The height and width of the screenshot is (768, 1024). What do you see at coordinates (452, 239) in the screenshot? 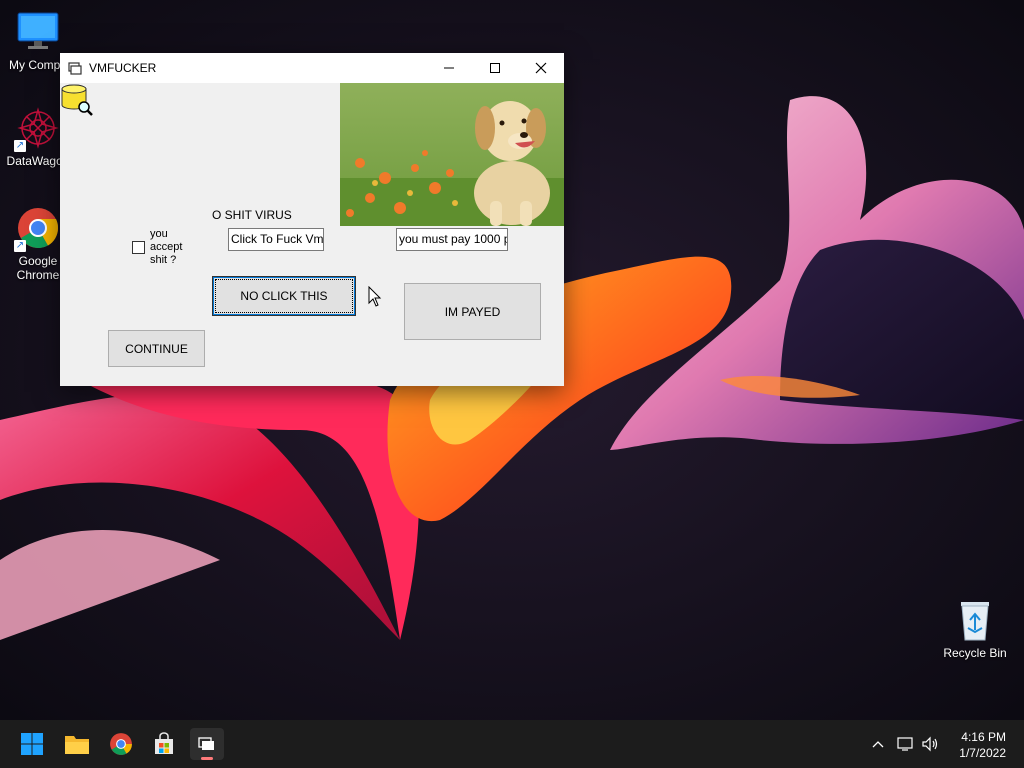
I see `payment-text-field: you must pay 1000 pln` at bounding box center [452, 239].